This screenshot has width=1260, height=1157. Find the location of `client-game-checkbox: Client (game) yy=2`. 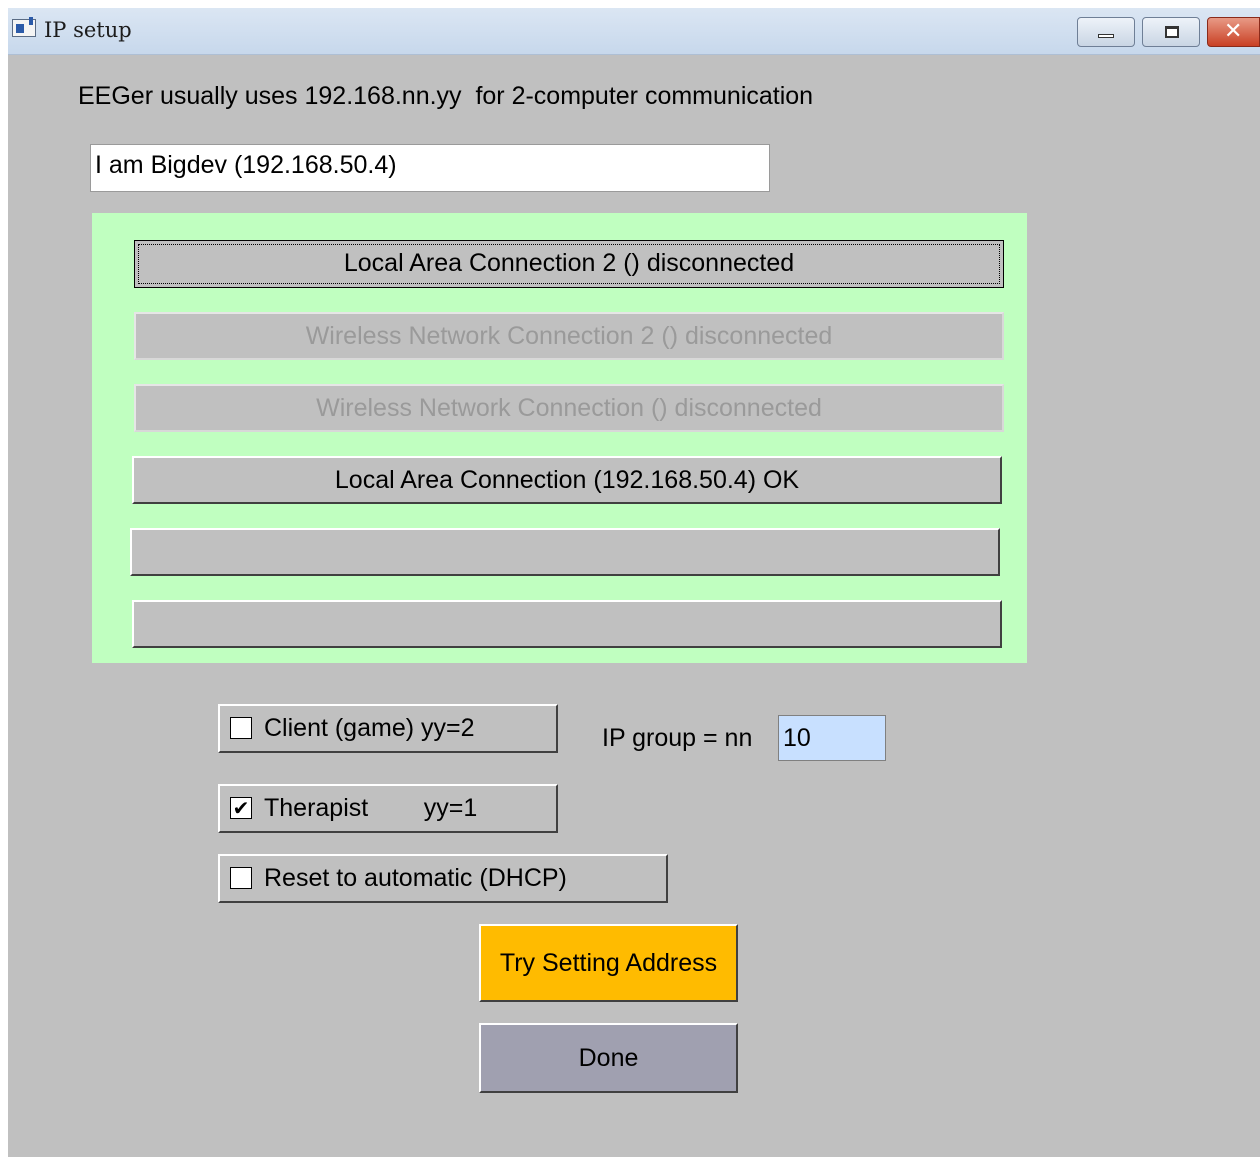

client-game-checkbox: Client (game) yy=2 is located at coordinates (388, 728).